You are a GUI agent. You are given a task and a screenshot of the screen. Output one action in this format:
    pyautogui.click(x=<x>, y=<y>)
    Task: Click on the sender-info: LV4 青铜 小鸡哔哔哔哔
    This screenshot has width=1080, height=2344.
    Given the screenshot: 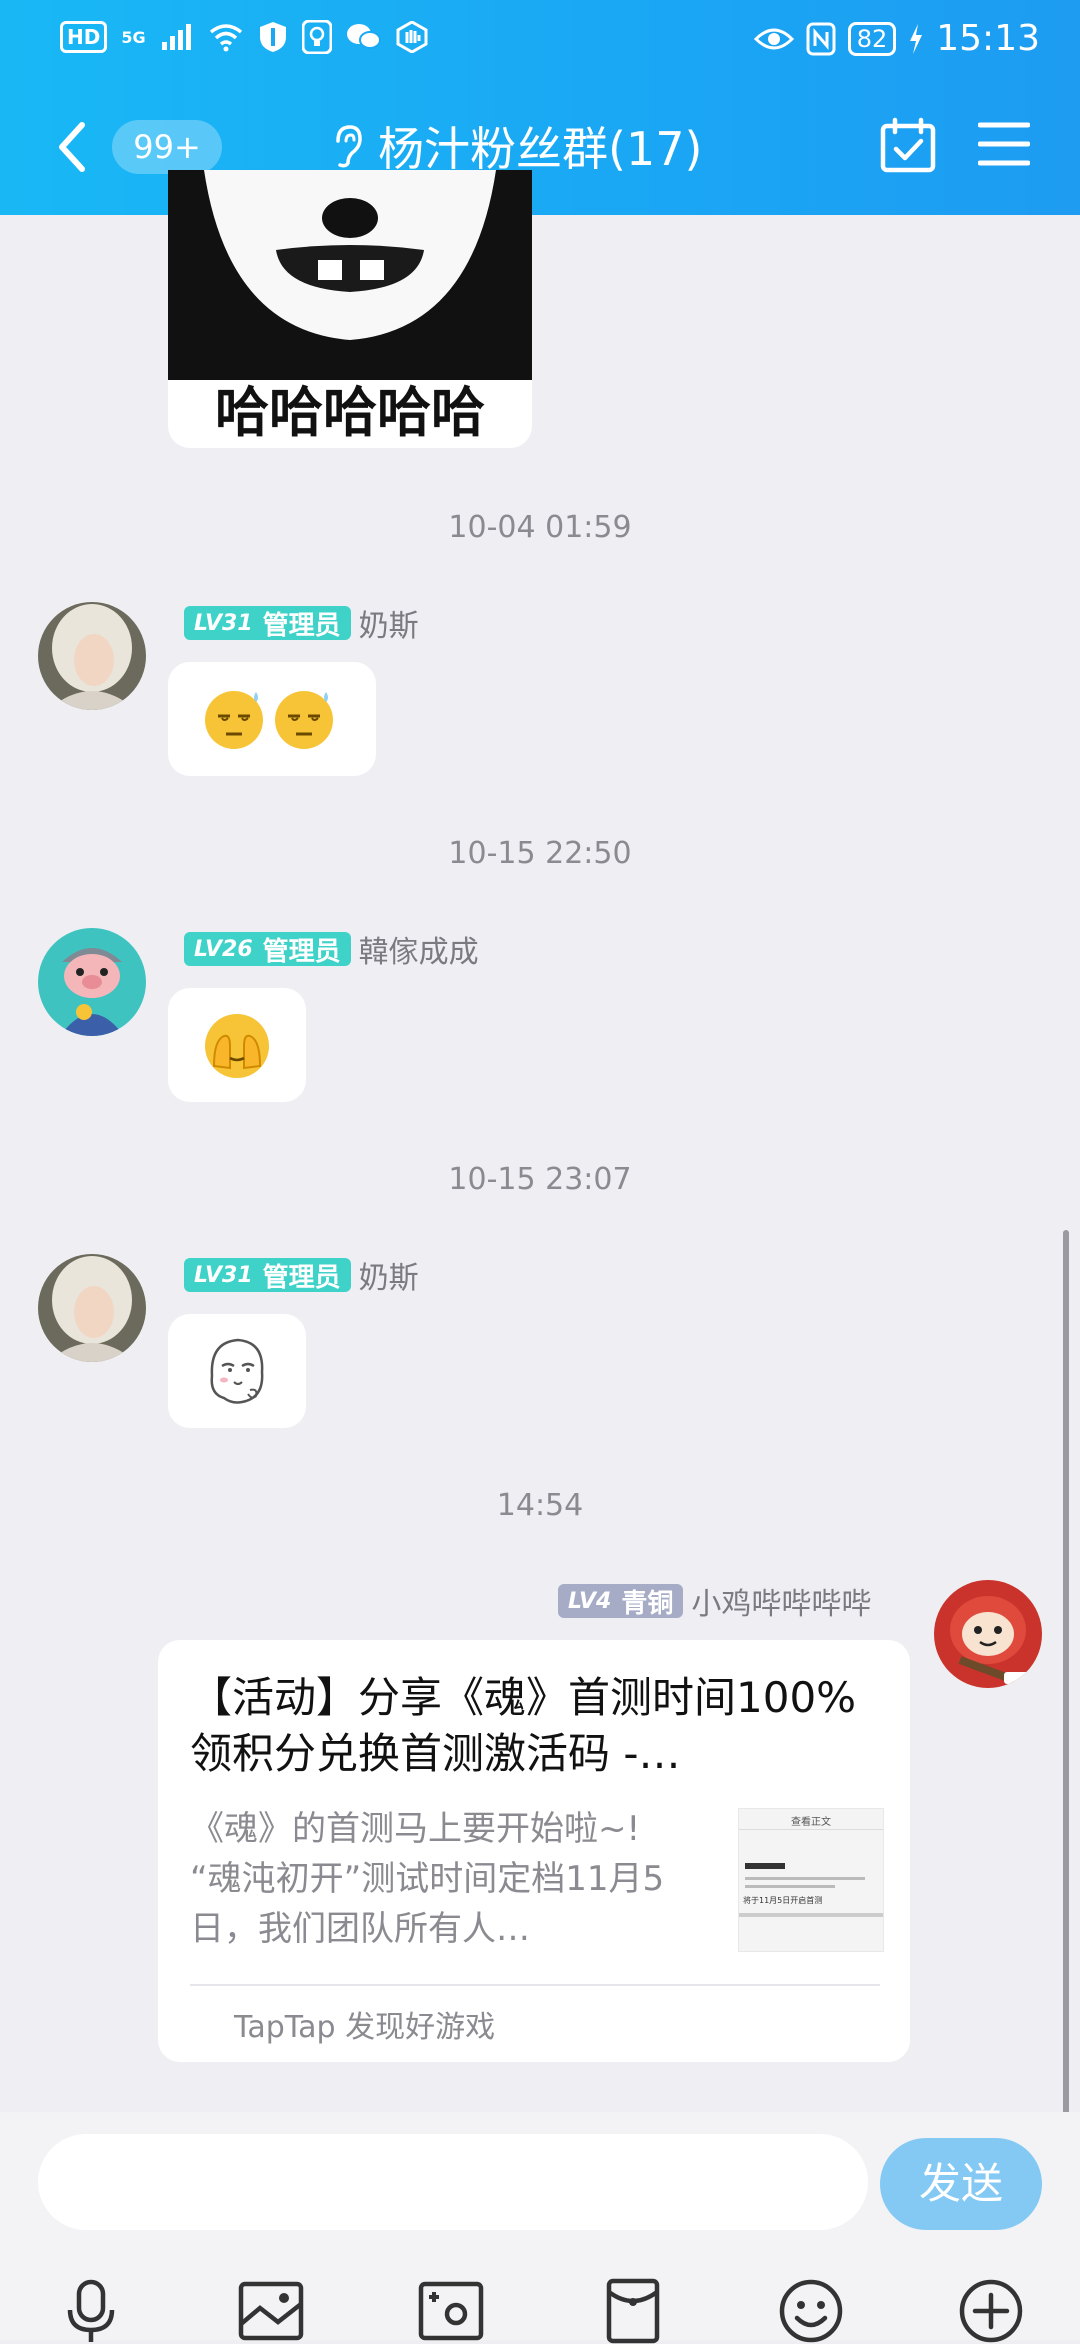 What is the action you would take?
    pyautogui.click(x=714, y=1601)
    